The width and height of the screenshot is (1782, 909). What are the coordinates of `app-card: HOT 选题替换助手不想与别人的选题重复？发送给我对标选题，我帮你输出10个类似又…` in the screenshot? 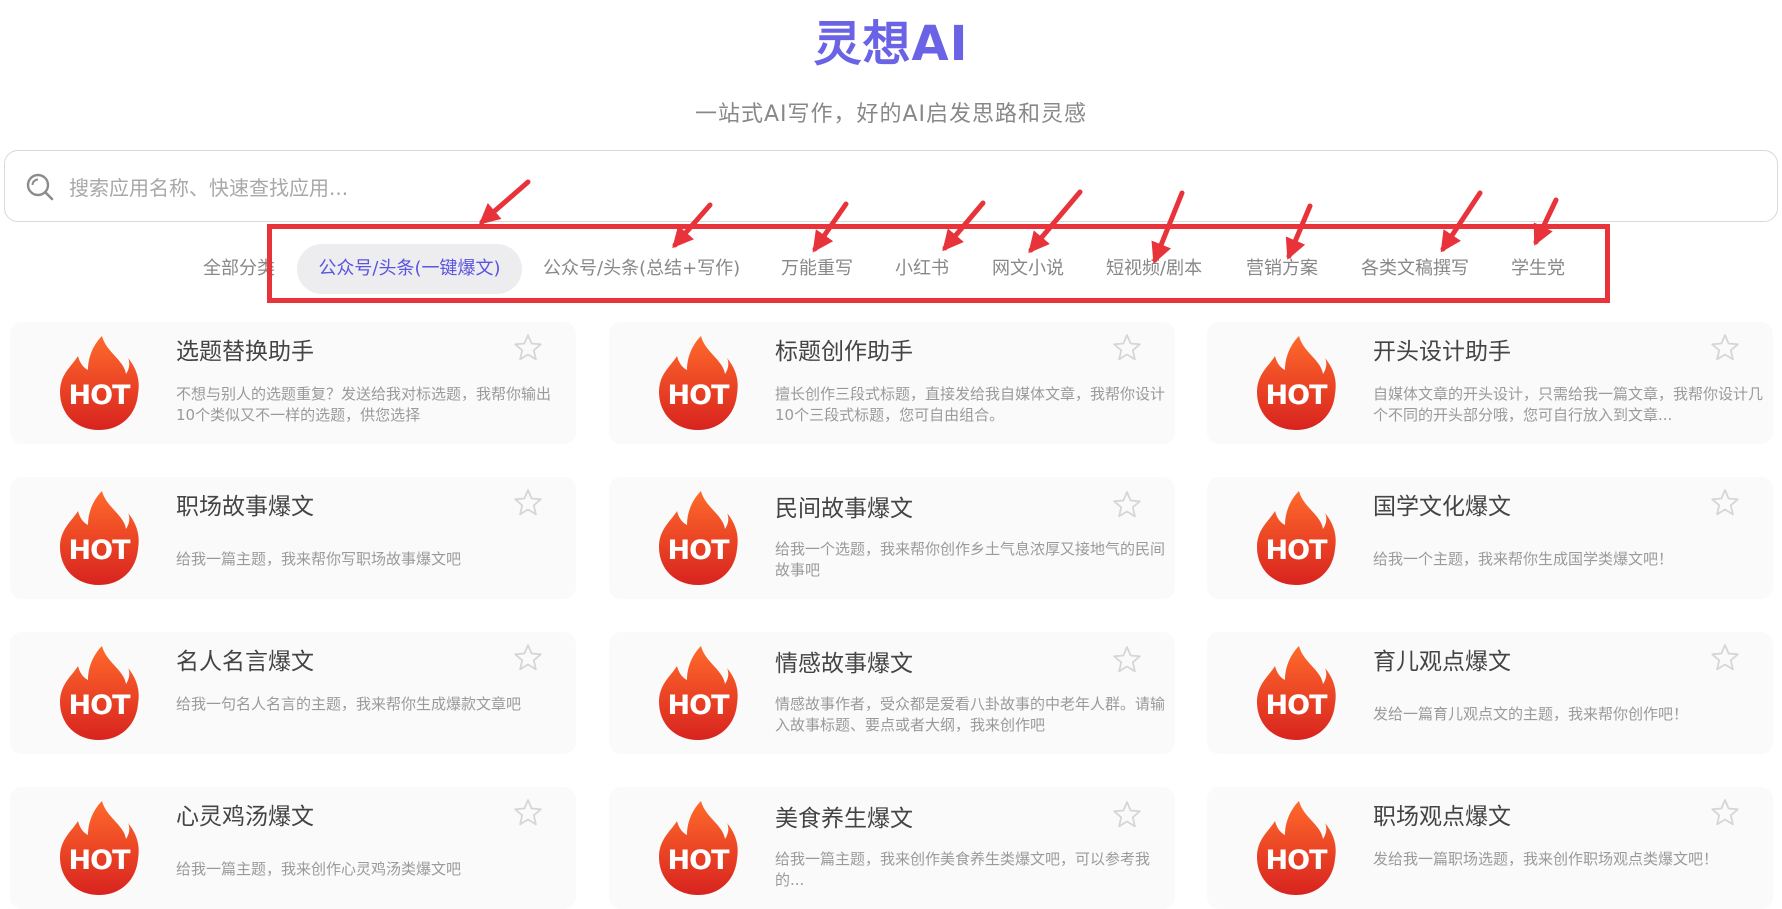 It's located at (293, 383).